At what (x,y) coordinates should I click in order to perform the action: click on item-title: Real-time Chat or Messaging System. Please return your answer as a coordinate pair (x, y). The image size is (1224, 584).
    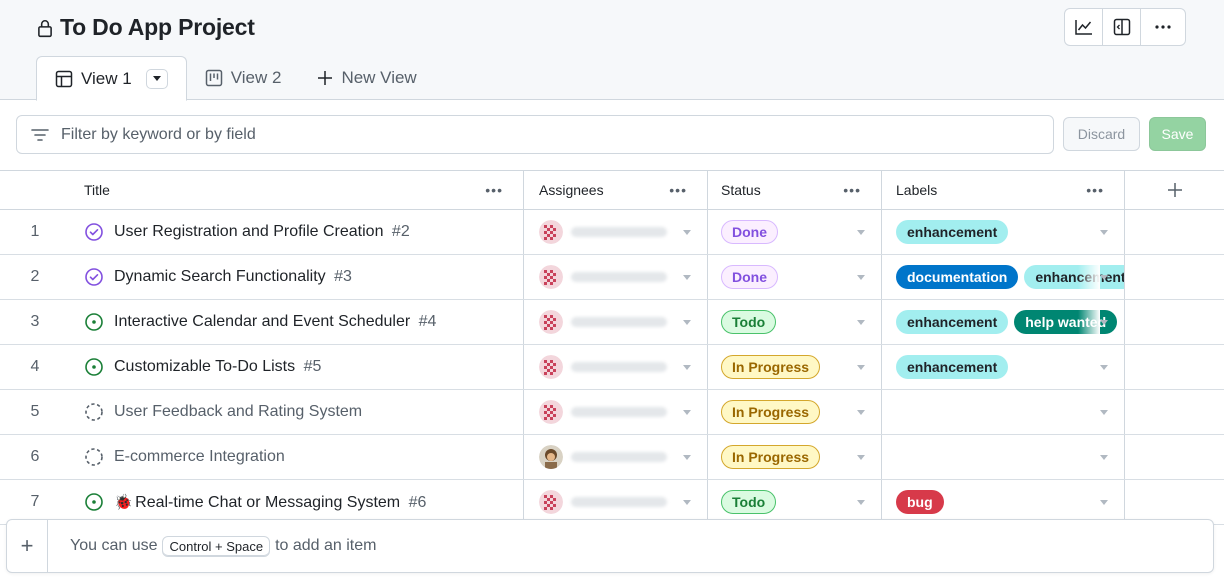
    Looking at the image, I should click on (267, 502).